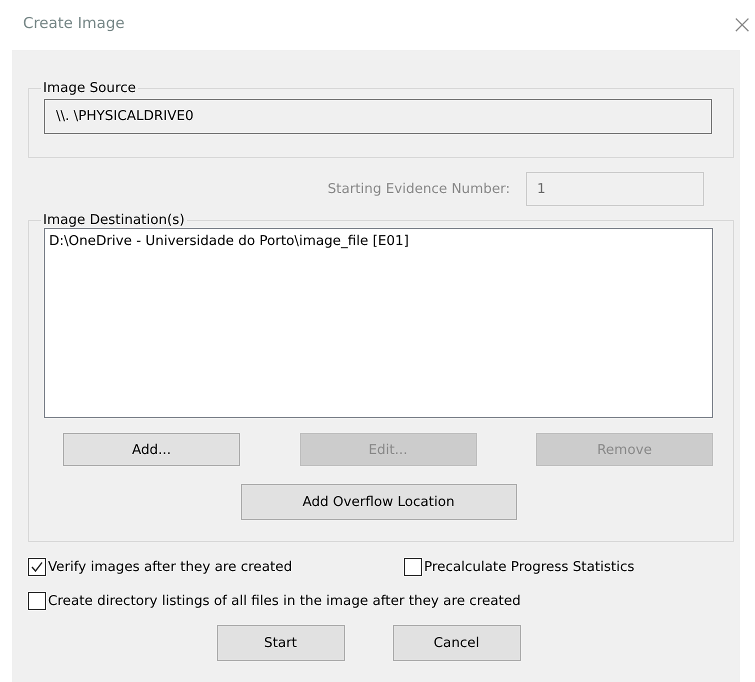 The width and height of the screenshot is (755, 682). What do you see at coordinates (280, 642) in the screenshot?
I see `start-button: Start` at bounding box center [280, 642].